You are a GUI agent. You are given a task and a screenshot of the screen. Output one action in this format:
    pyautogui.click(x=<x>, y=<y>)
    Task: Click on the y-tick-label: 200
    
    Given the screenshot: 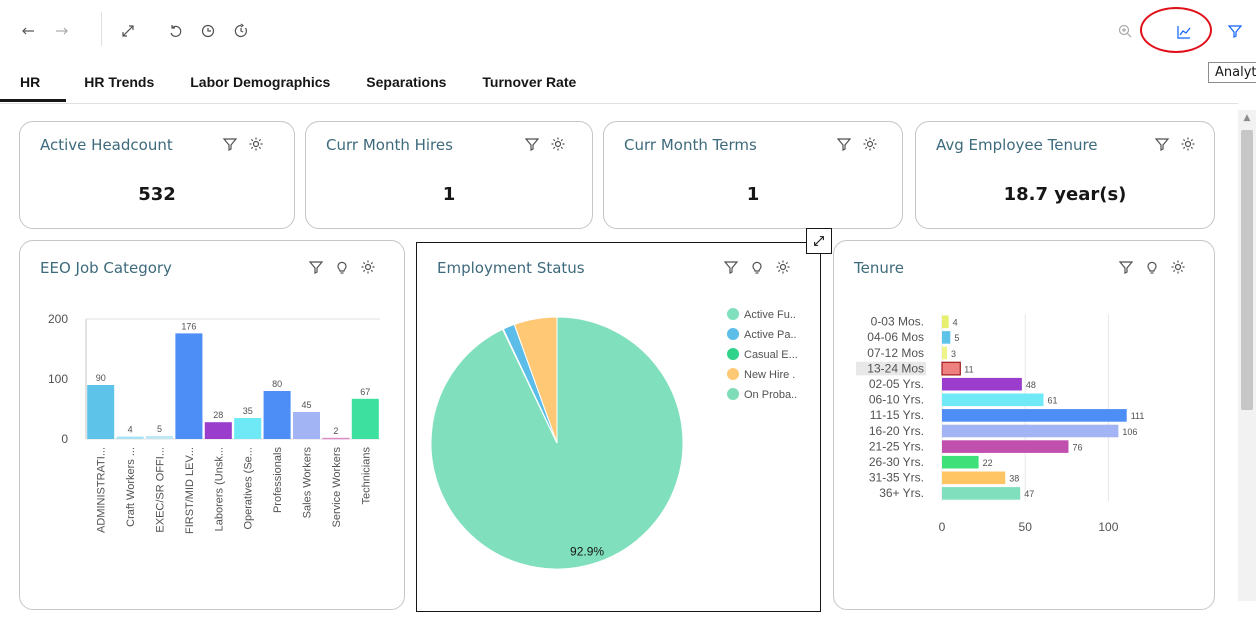 What is the action you would take?
    pyautogui.click(x=58, y=319)
    